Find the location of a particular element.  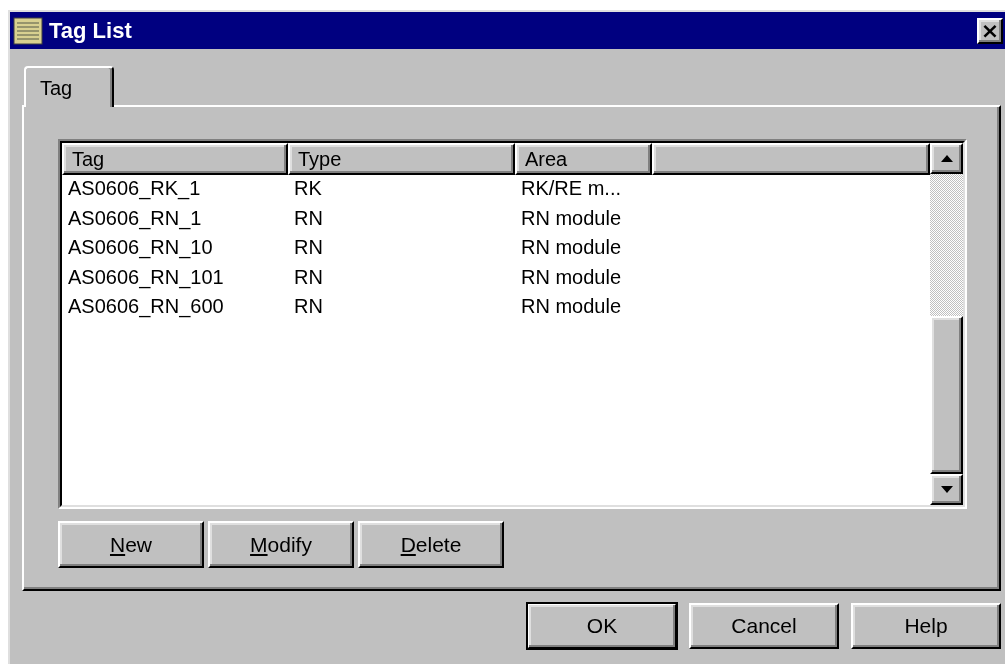

table-cell-text: AS0606_RN_10 is located at coordinates (140, 248).